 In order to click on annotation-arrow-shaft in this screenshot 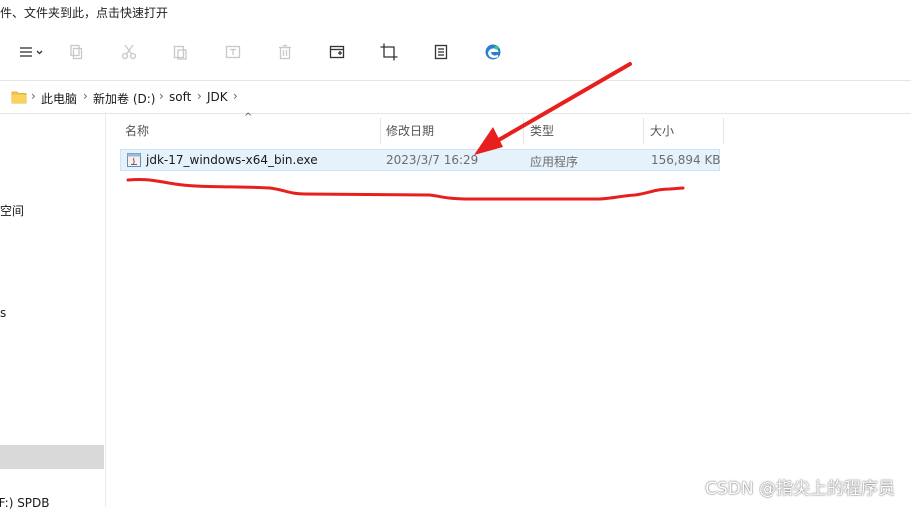, I will do `click(560, 104)`.